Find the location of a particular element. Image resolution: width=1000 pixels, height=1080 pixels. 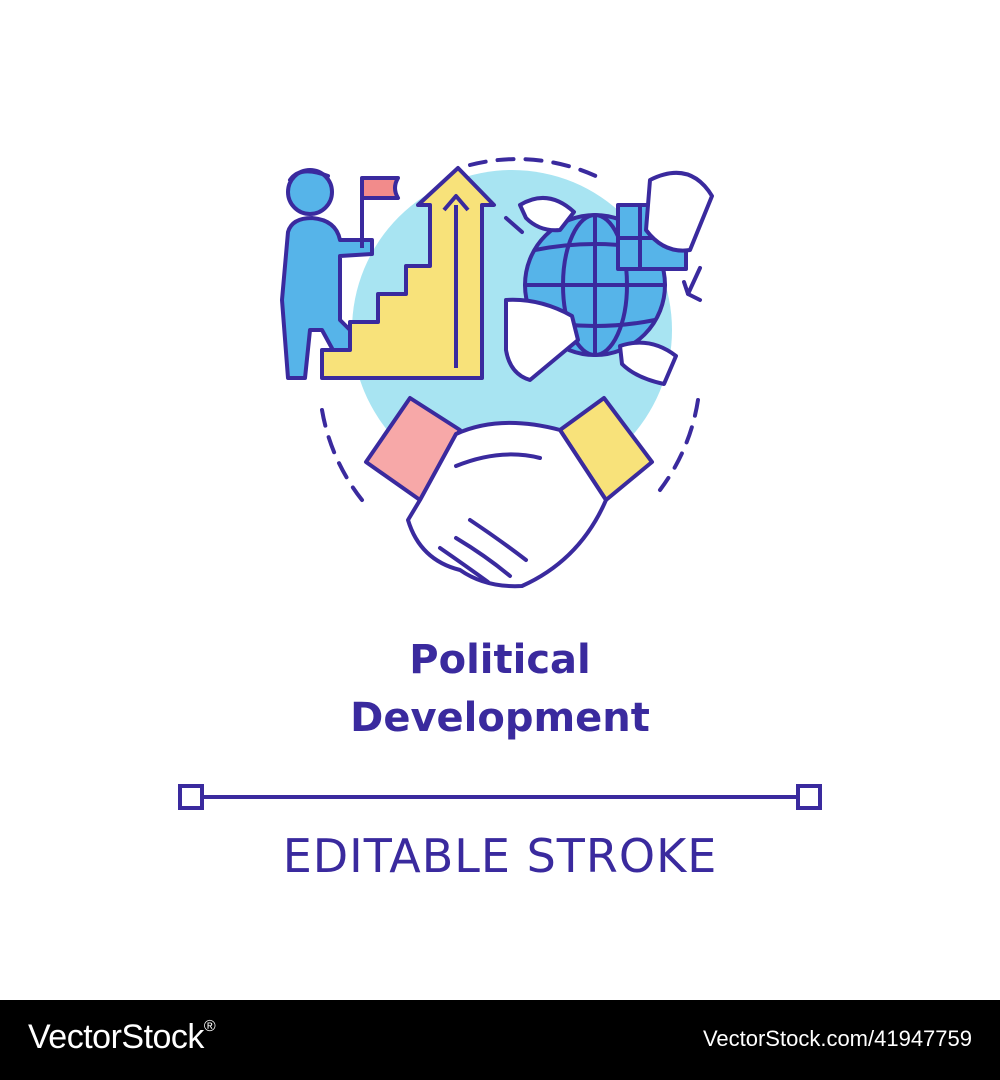

registered-mark: ® is located at coordinates (209, 1026).